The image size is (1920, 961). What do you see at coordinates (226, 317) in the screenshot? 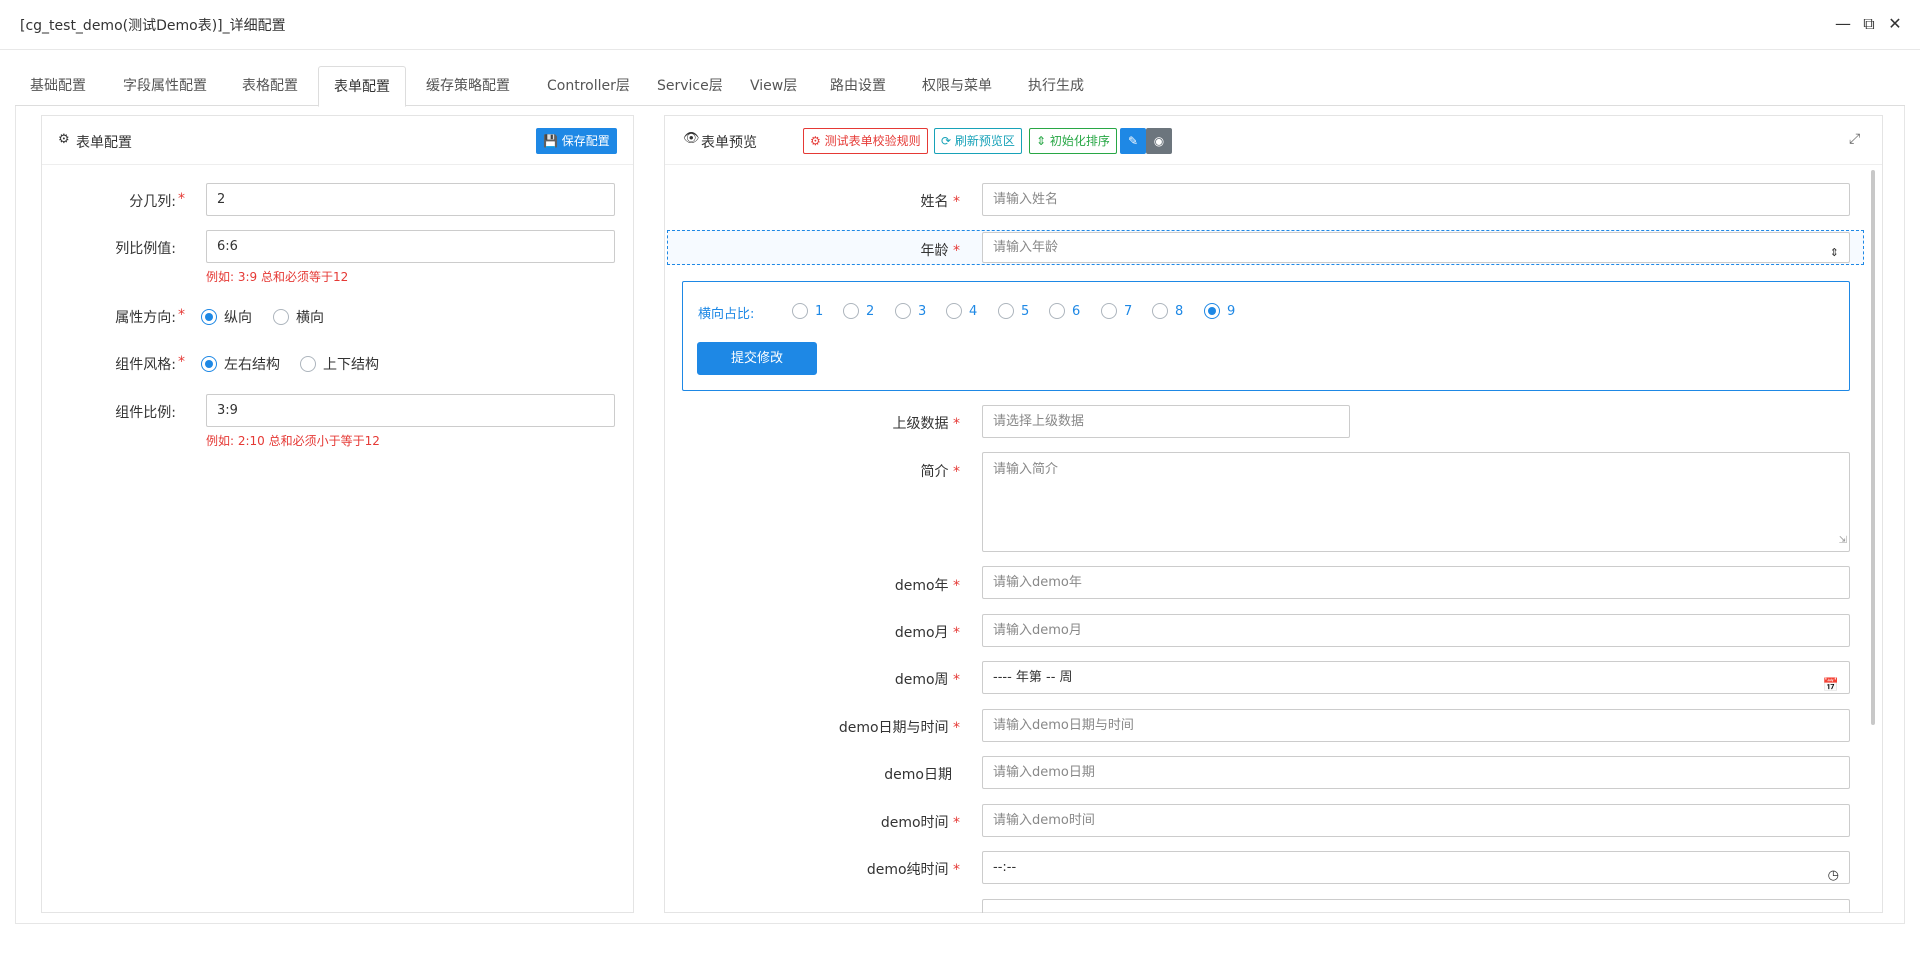
I see `direction-vertical-radio: 纵向` at bounding box center [226, 317].